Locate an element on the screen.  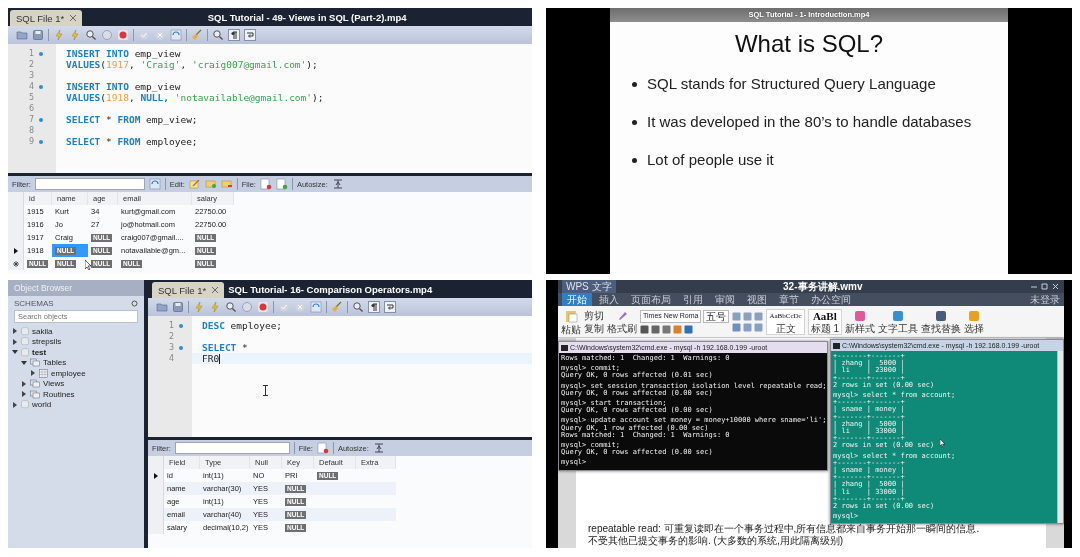
edit-icon is located at coordinates (194, 184).